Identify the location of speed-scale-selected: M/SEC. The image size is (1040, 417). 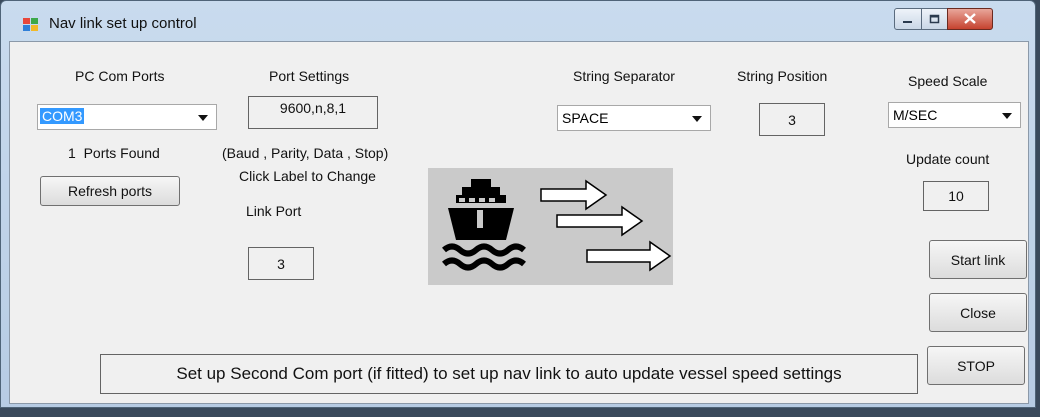
(915, 115).